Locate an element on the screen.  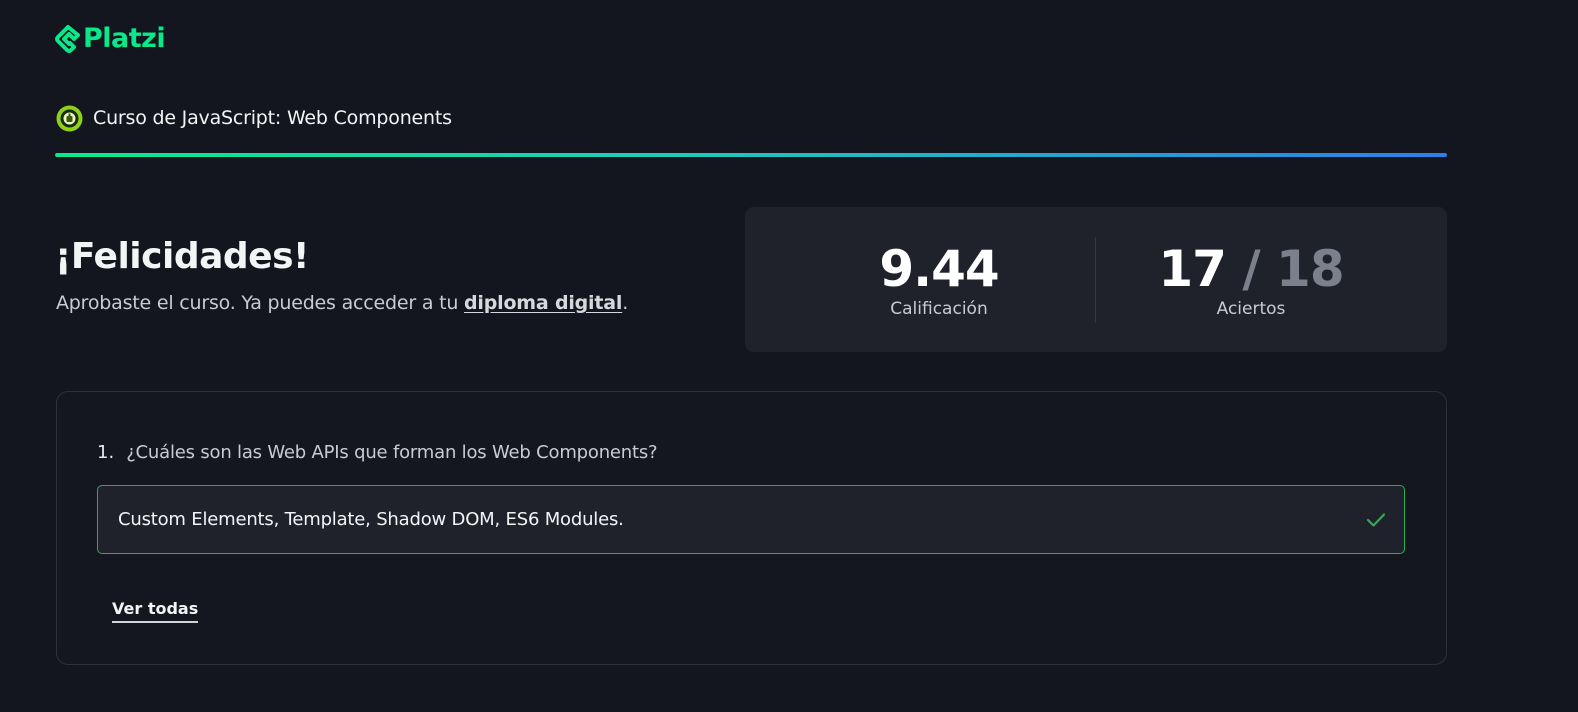
result-message-suffix: . is located at coordinates (625, 303).